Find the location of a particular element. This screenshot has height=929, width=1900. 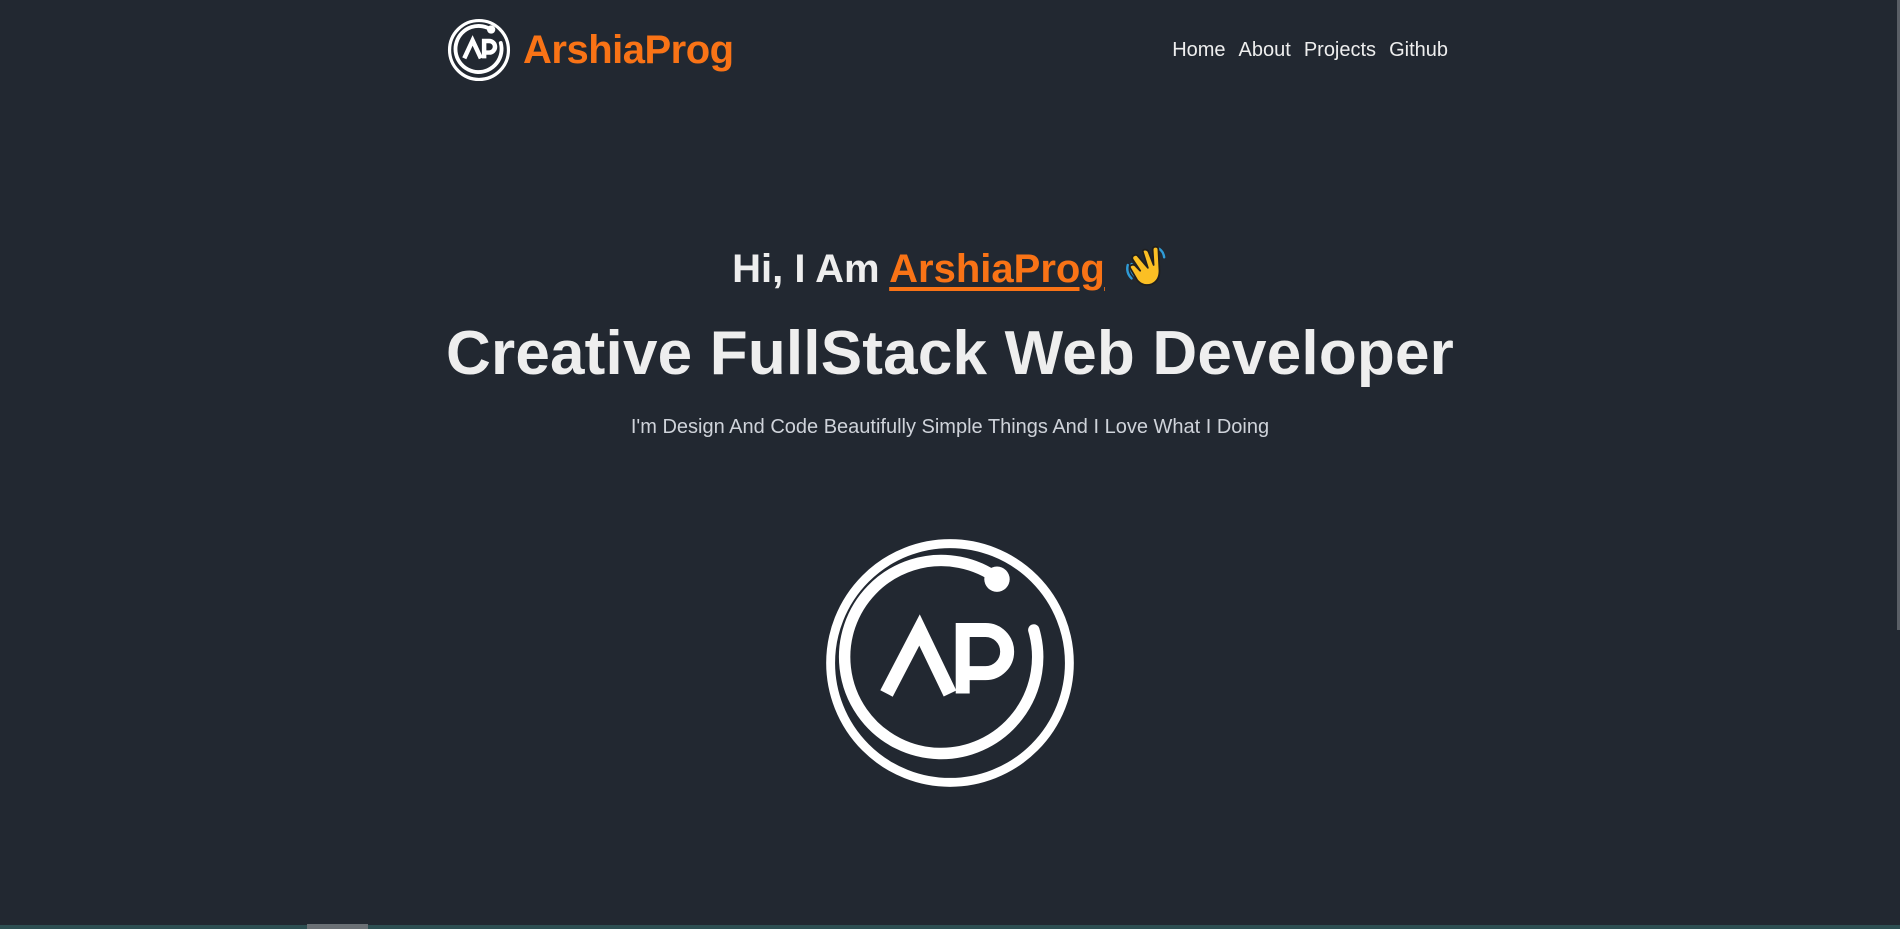

horizontal-scrollbar-thumb is located at coordinates (337, 926).